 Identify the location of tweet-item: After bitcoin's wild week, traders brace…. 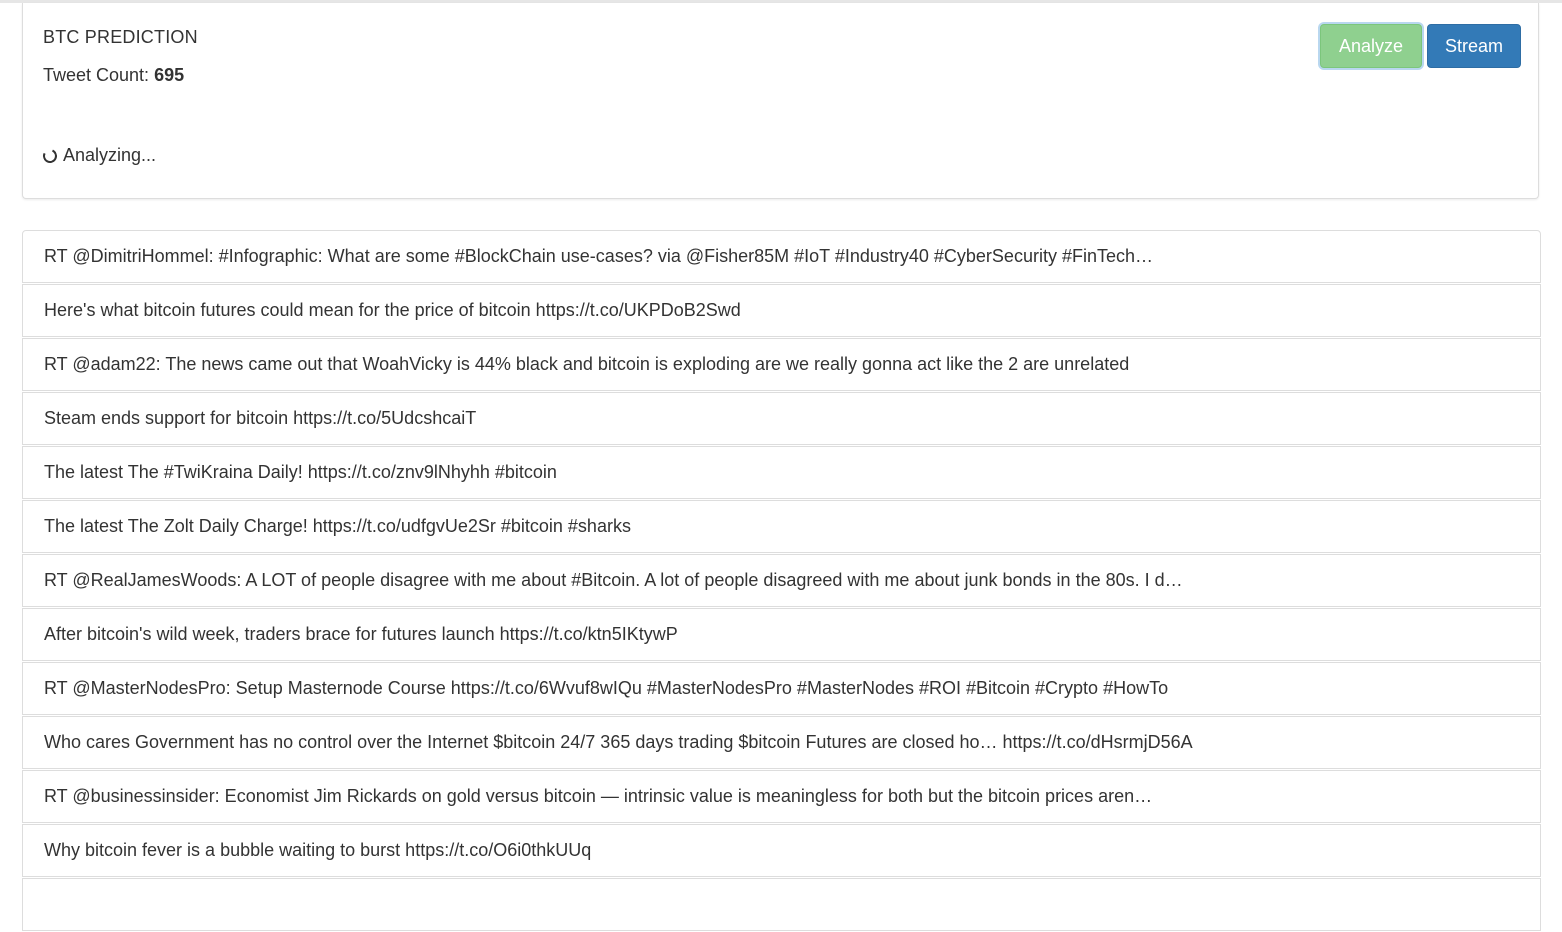
(781, 634).